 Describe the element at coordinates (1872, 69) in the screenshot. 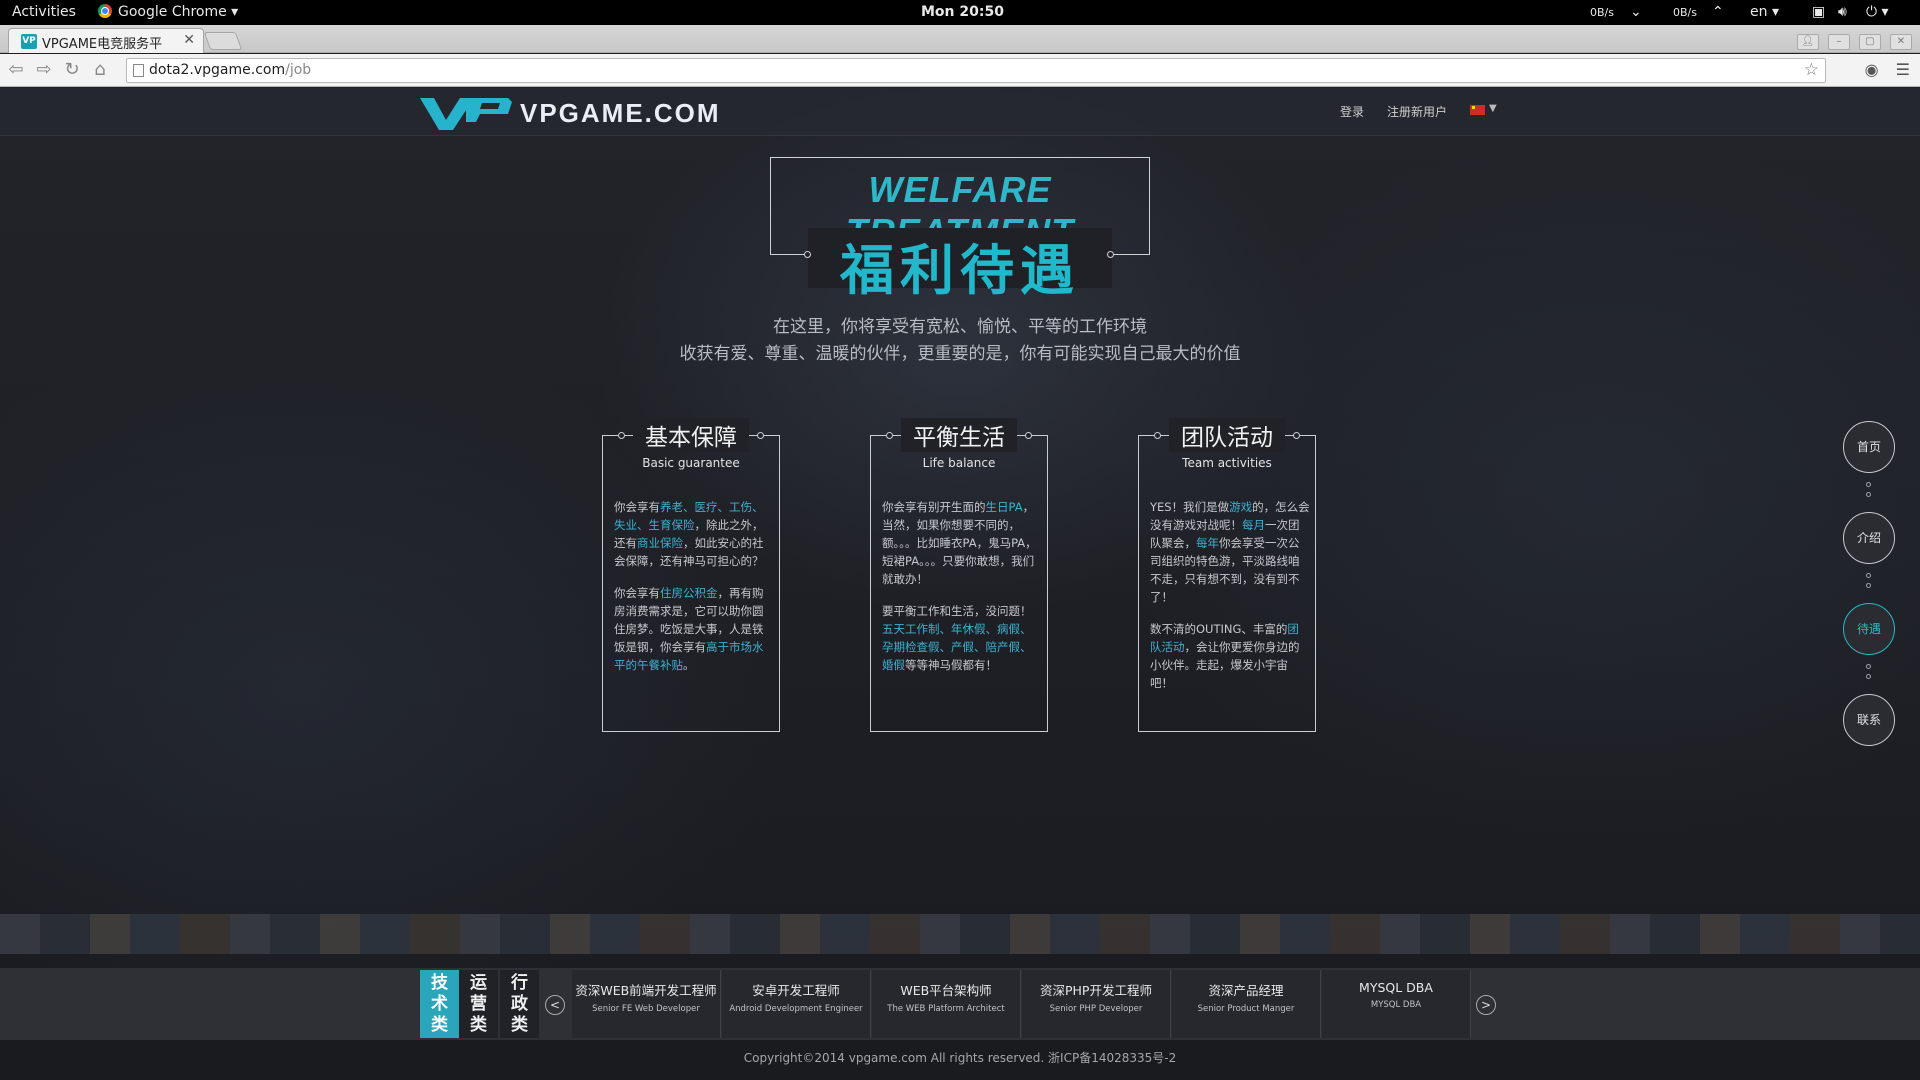

I see `extension-icon: ◉` at that location.